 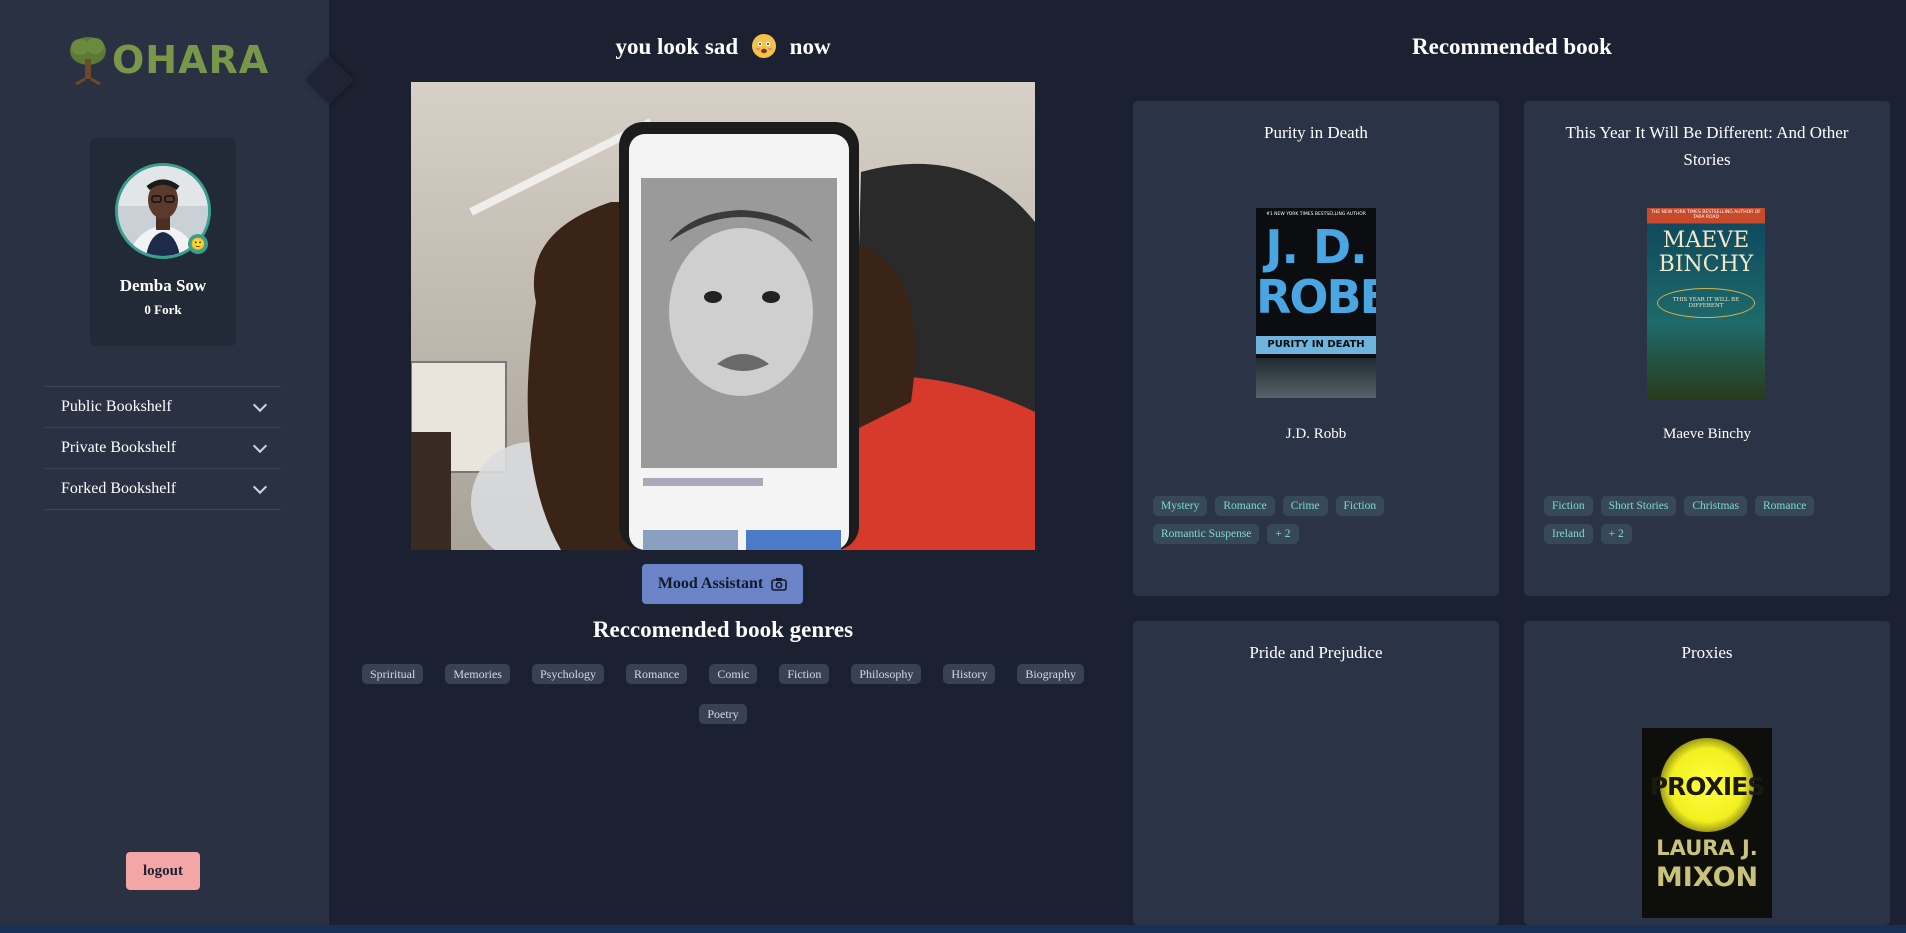 I want to click on mood-assistant-label: Mood Assistant, so click(x=710, y=583).